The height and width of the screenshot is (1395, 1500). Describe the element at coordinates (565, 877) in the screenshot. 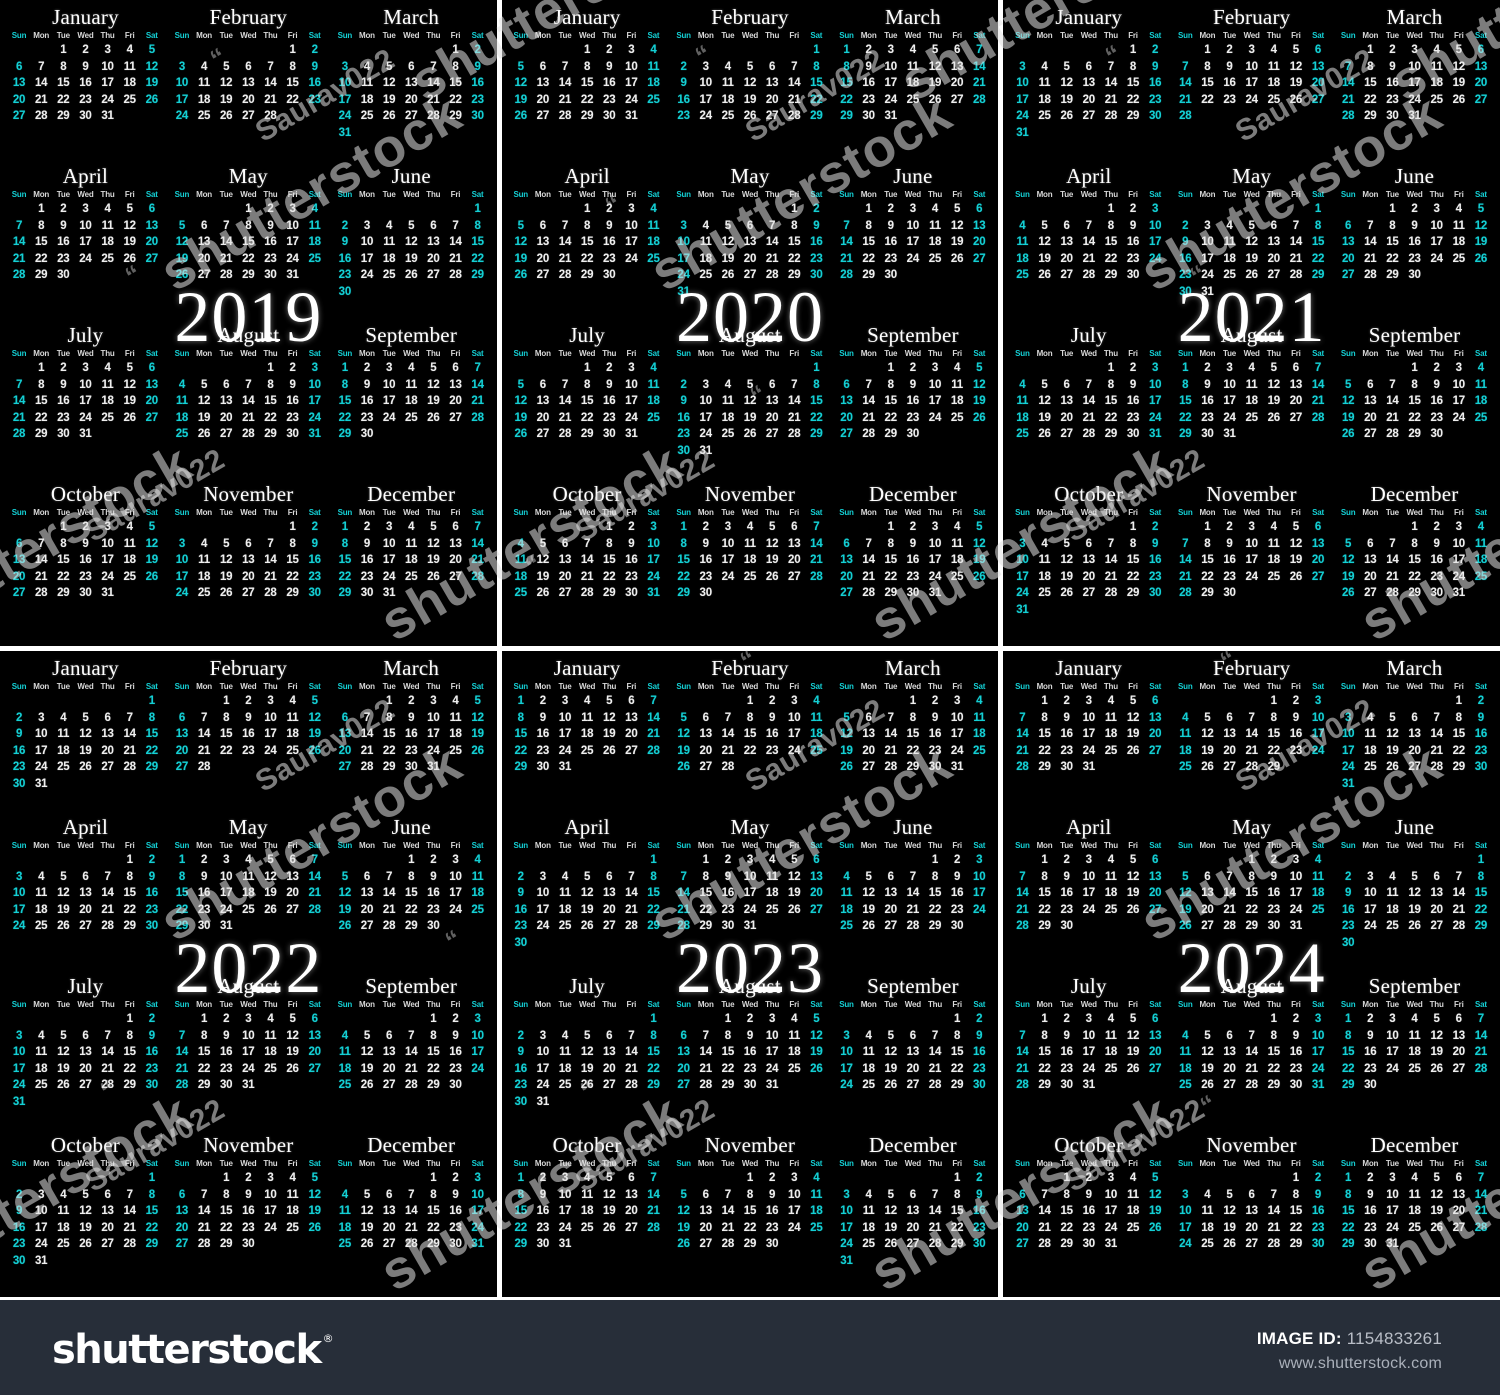

I see `day-cell: 4` at that location.